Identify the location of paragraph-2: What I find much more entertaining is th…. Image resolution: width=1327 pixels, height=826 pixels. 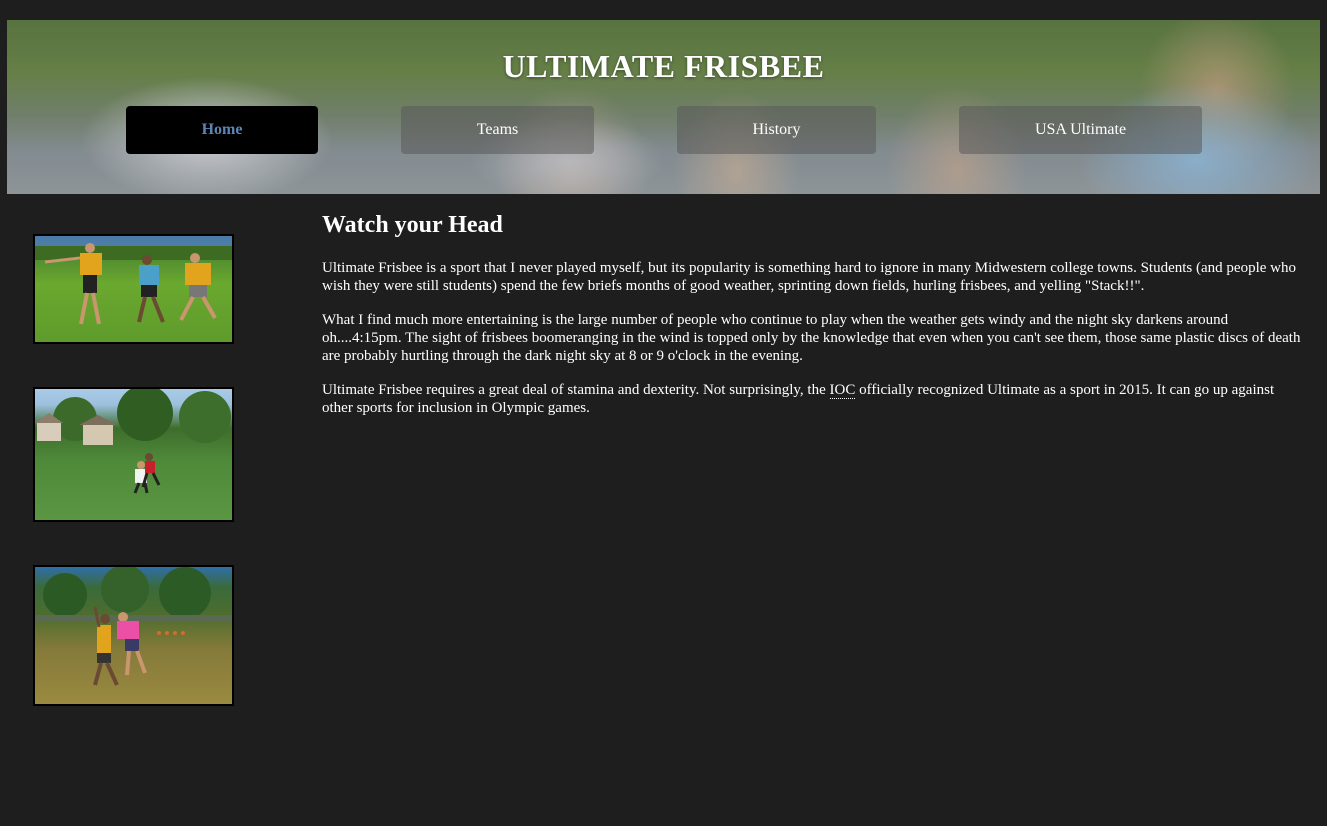
(811, 338).